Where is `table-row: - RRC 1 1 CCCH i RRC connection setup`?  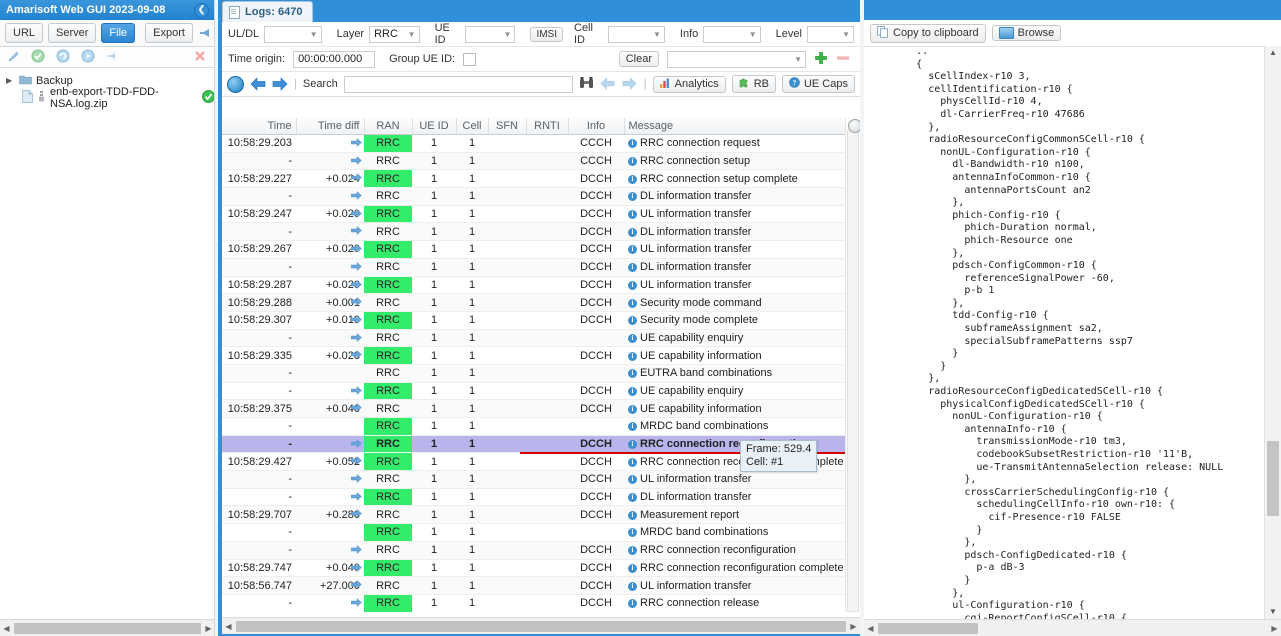 table-row: - RRC 1 1 CCCH i RRC connection setup is located at coordinates (538, 161).